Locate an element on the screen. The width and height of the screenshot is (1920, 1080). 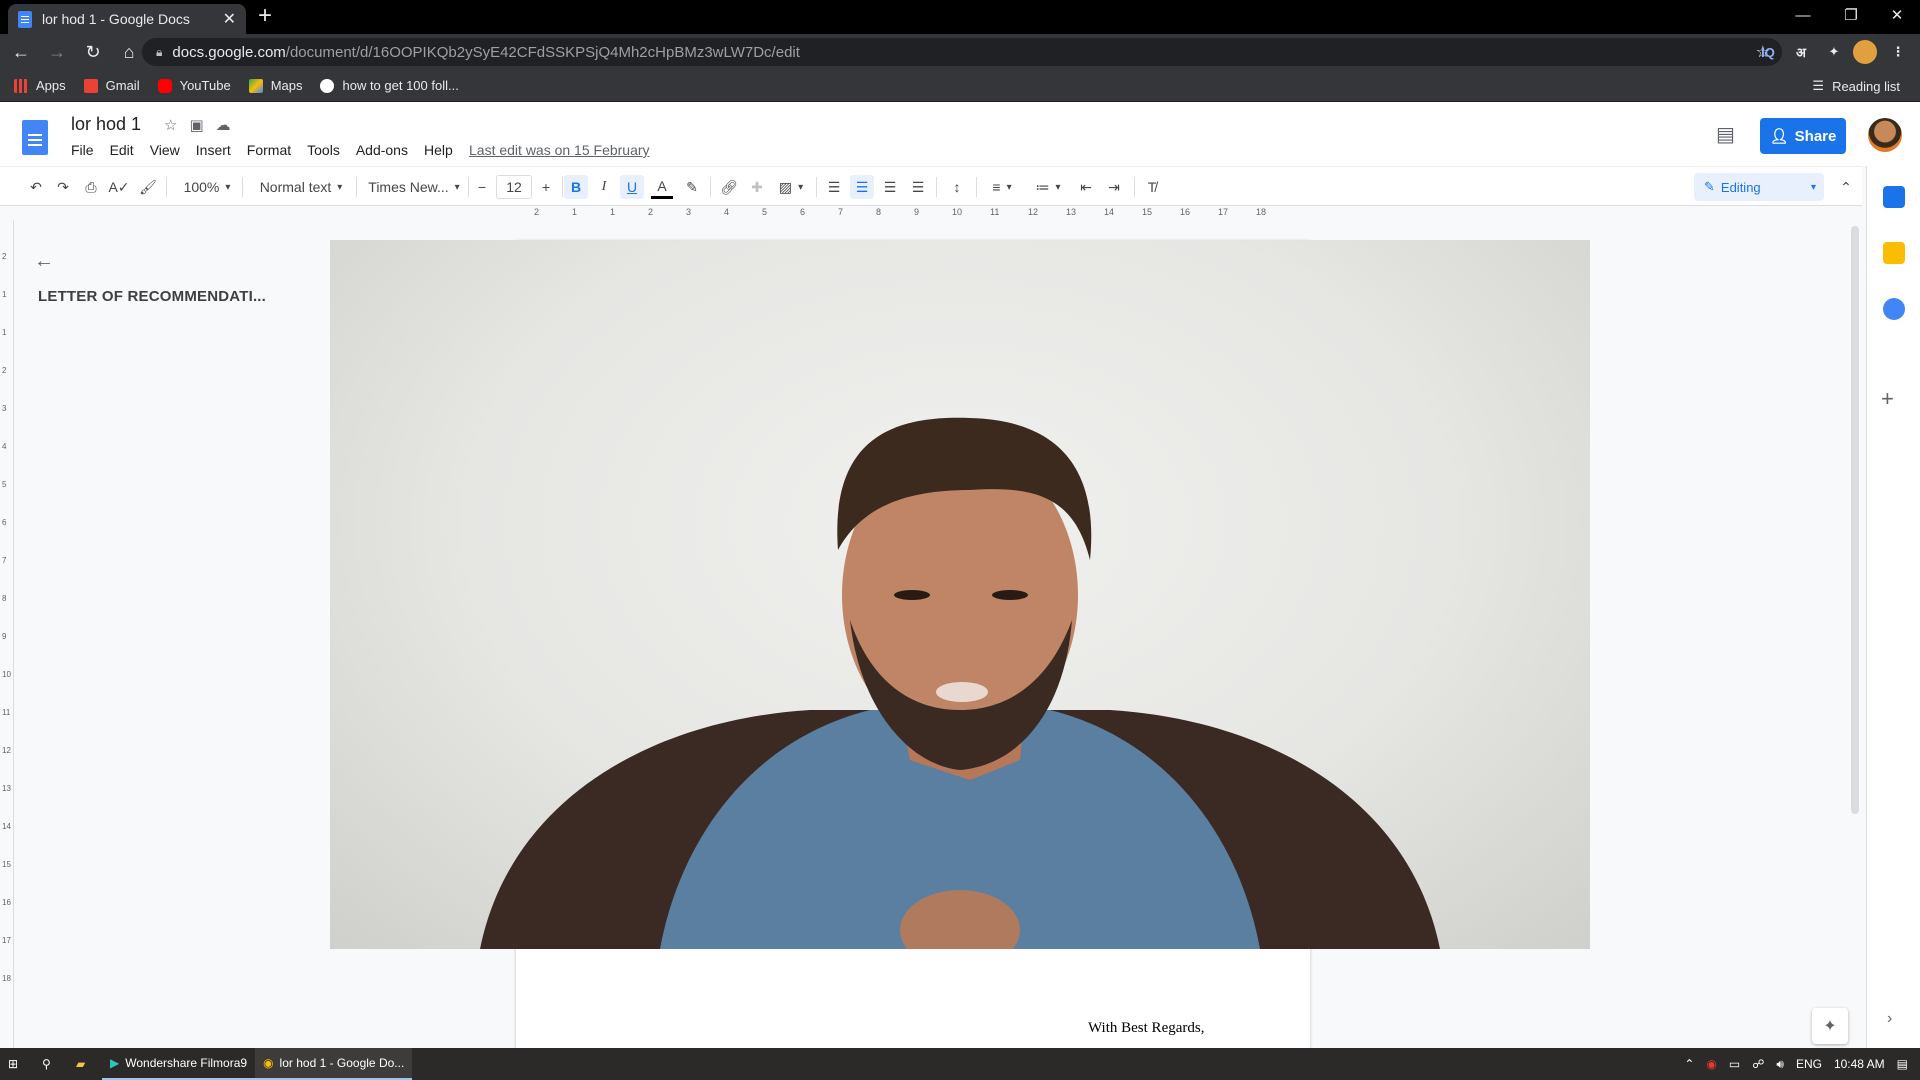
menu-insert: Insert is located at coordinates (213, 150).